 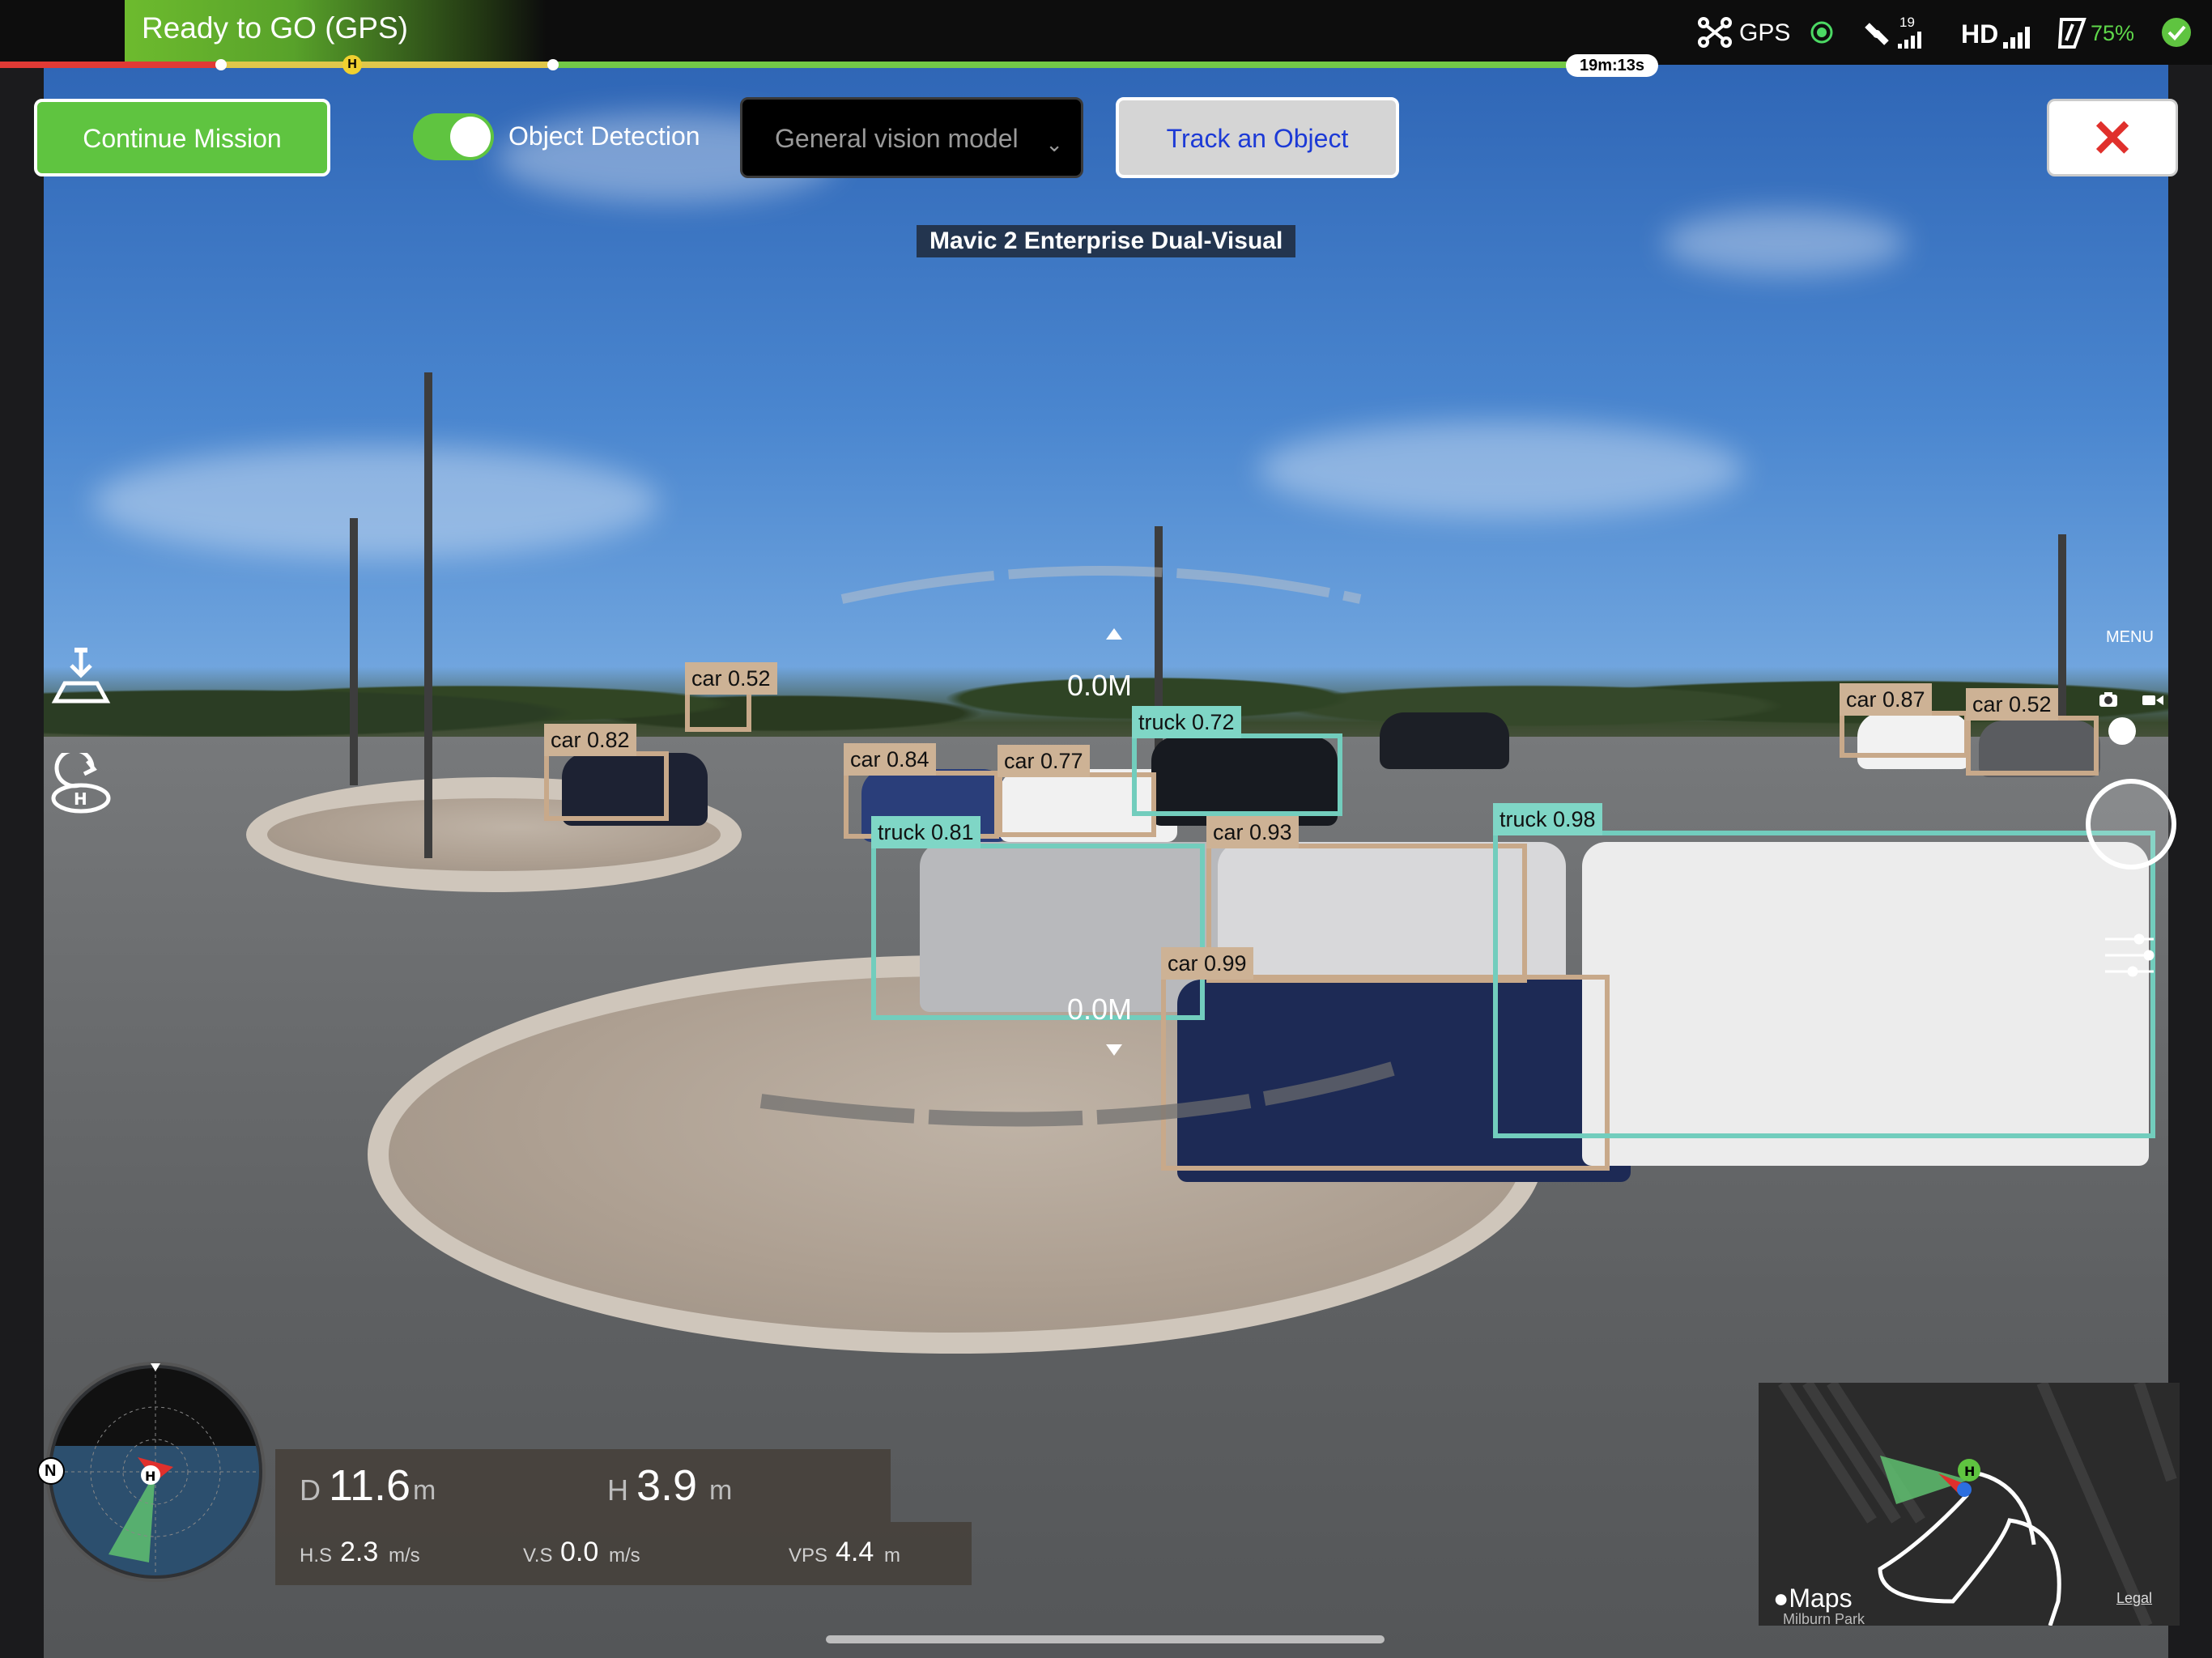 What do you see at coordinates (1970, 1471) in the screenshot?
I see `map-home-label: H` at bounding box center [1970, 1471].